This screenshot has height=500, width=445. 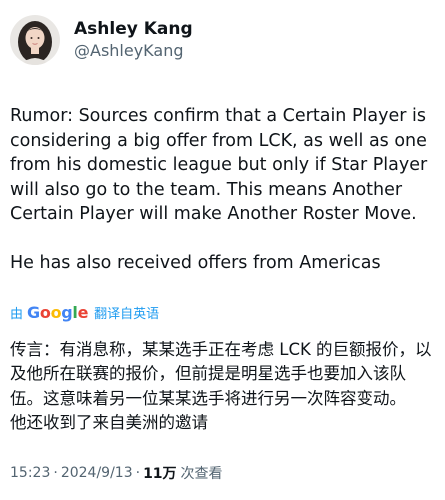 I want to click on avatar-image, so click(x=35, y=40).